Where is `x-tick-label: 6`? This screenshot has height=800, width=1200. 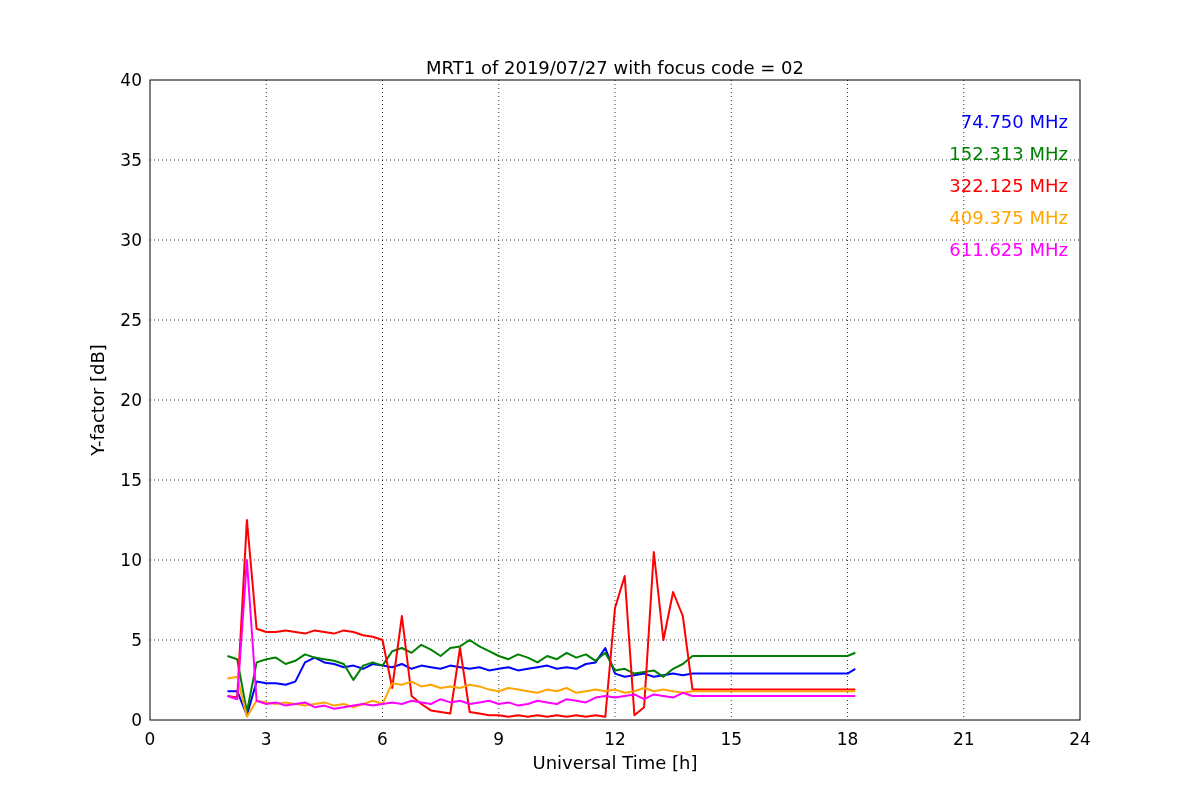
x-tick-label: 6 is located at coordinates (382, 739).